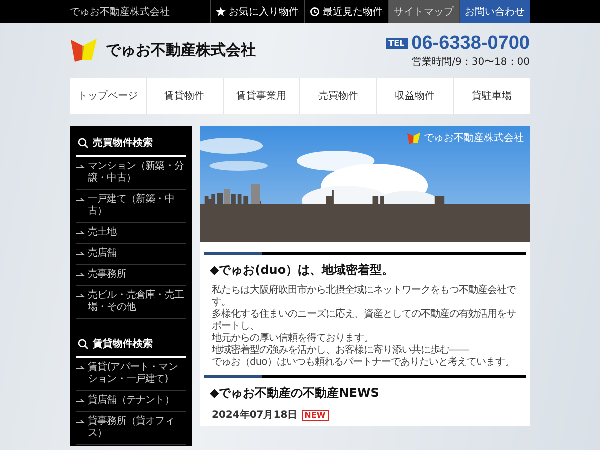  I want to click on section-title: 賃貸物件検索, so click(123, 344).